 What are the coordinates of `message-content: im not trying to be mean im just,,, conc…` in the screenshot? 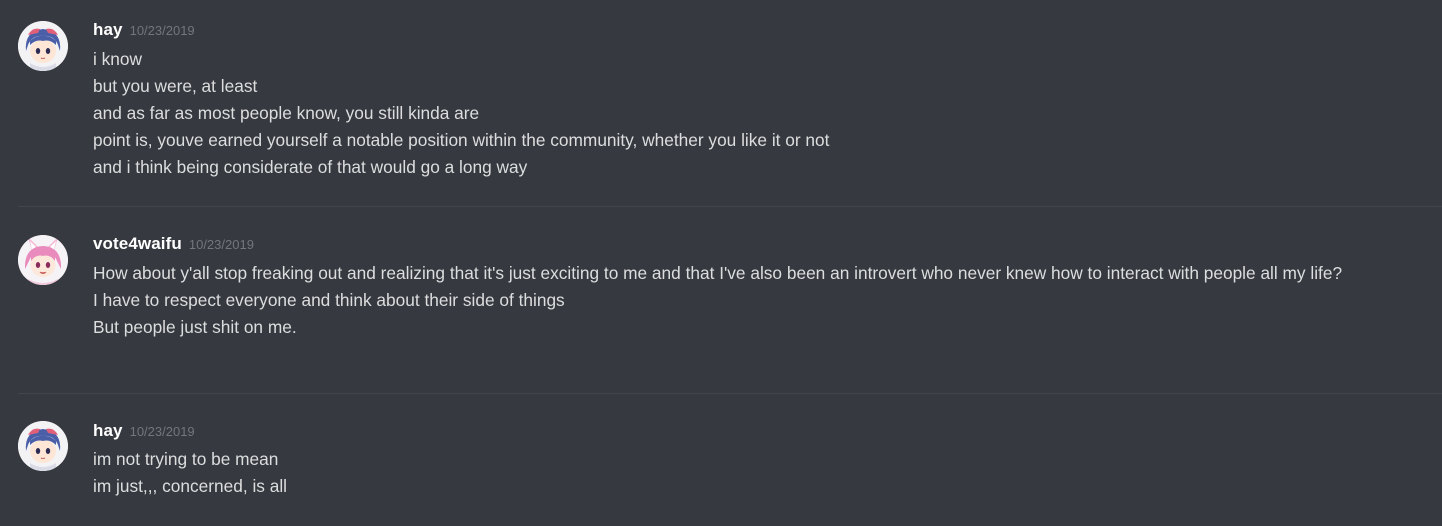 It's located at (760, 473).